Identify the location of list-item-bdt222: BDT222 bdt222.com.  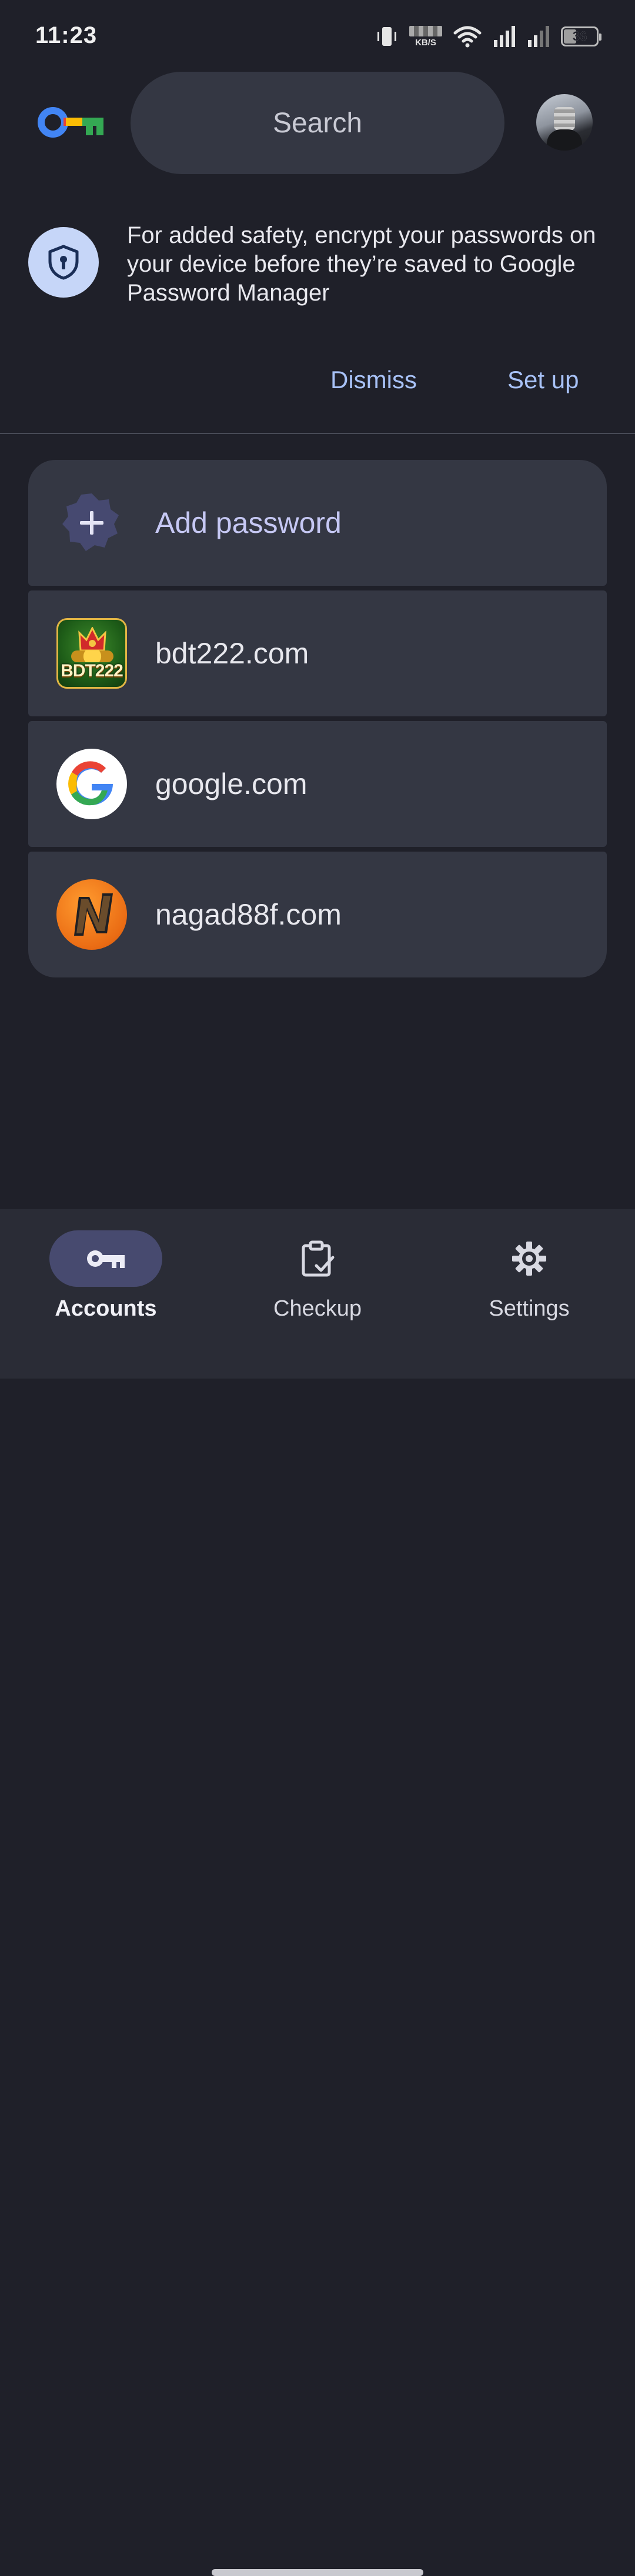
(317, 653).